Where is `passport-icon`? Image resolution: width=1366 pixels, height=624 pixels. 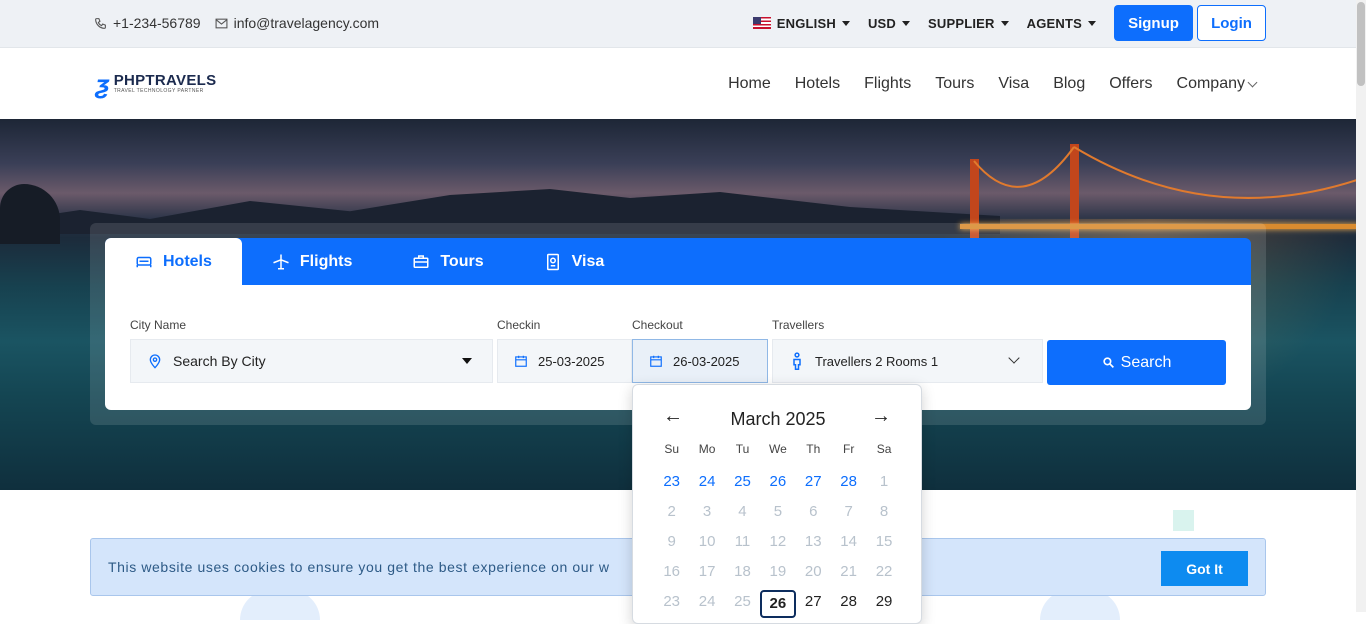 passport-icon is located at coordinates (552, 261).